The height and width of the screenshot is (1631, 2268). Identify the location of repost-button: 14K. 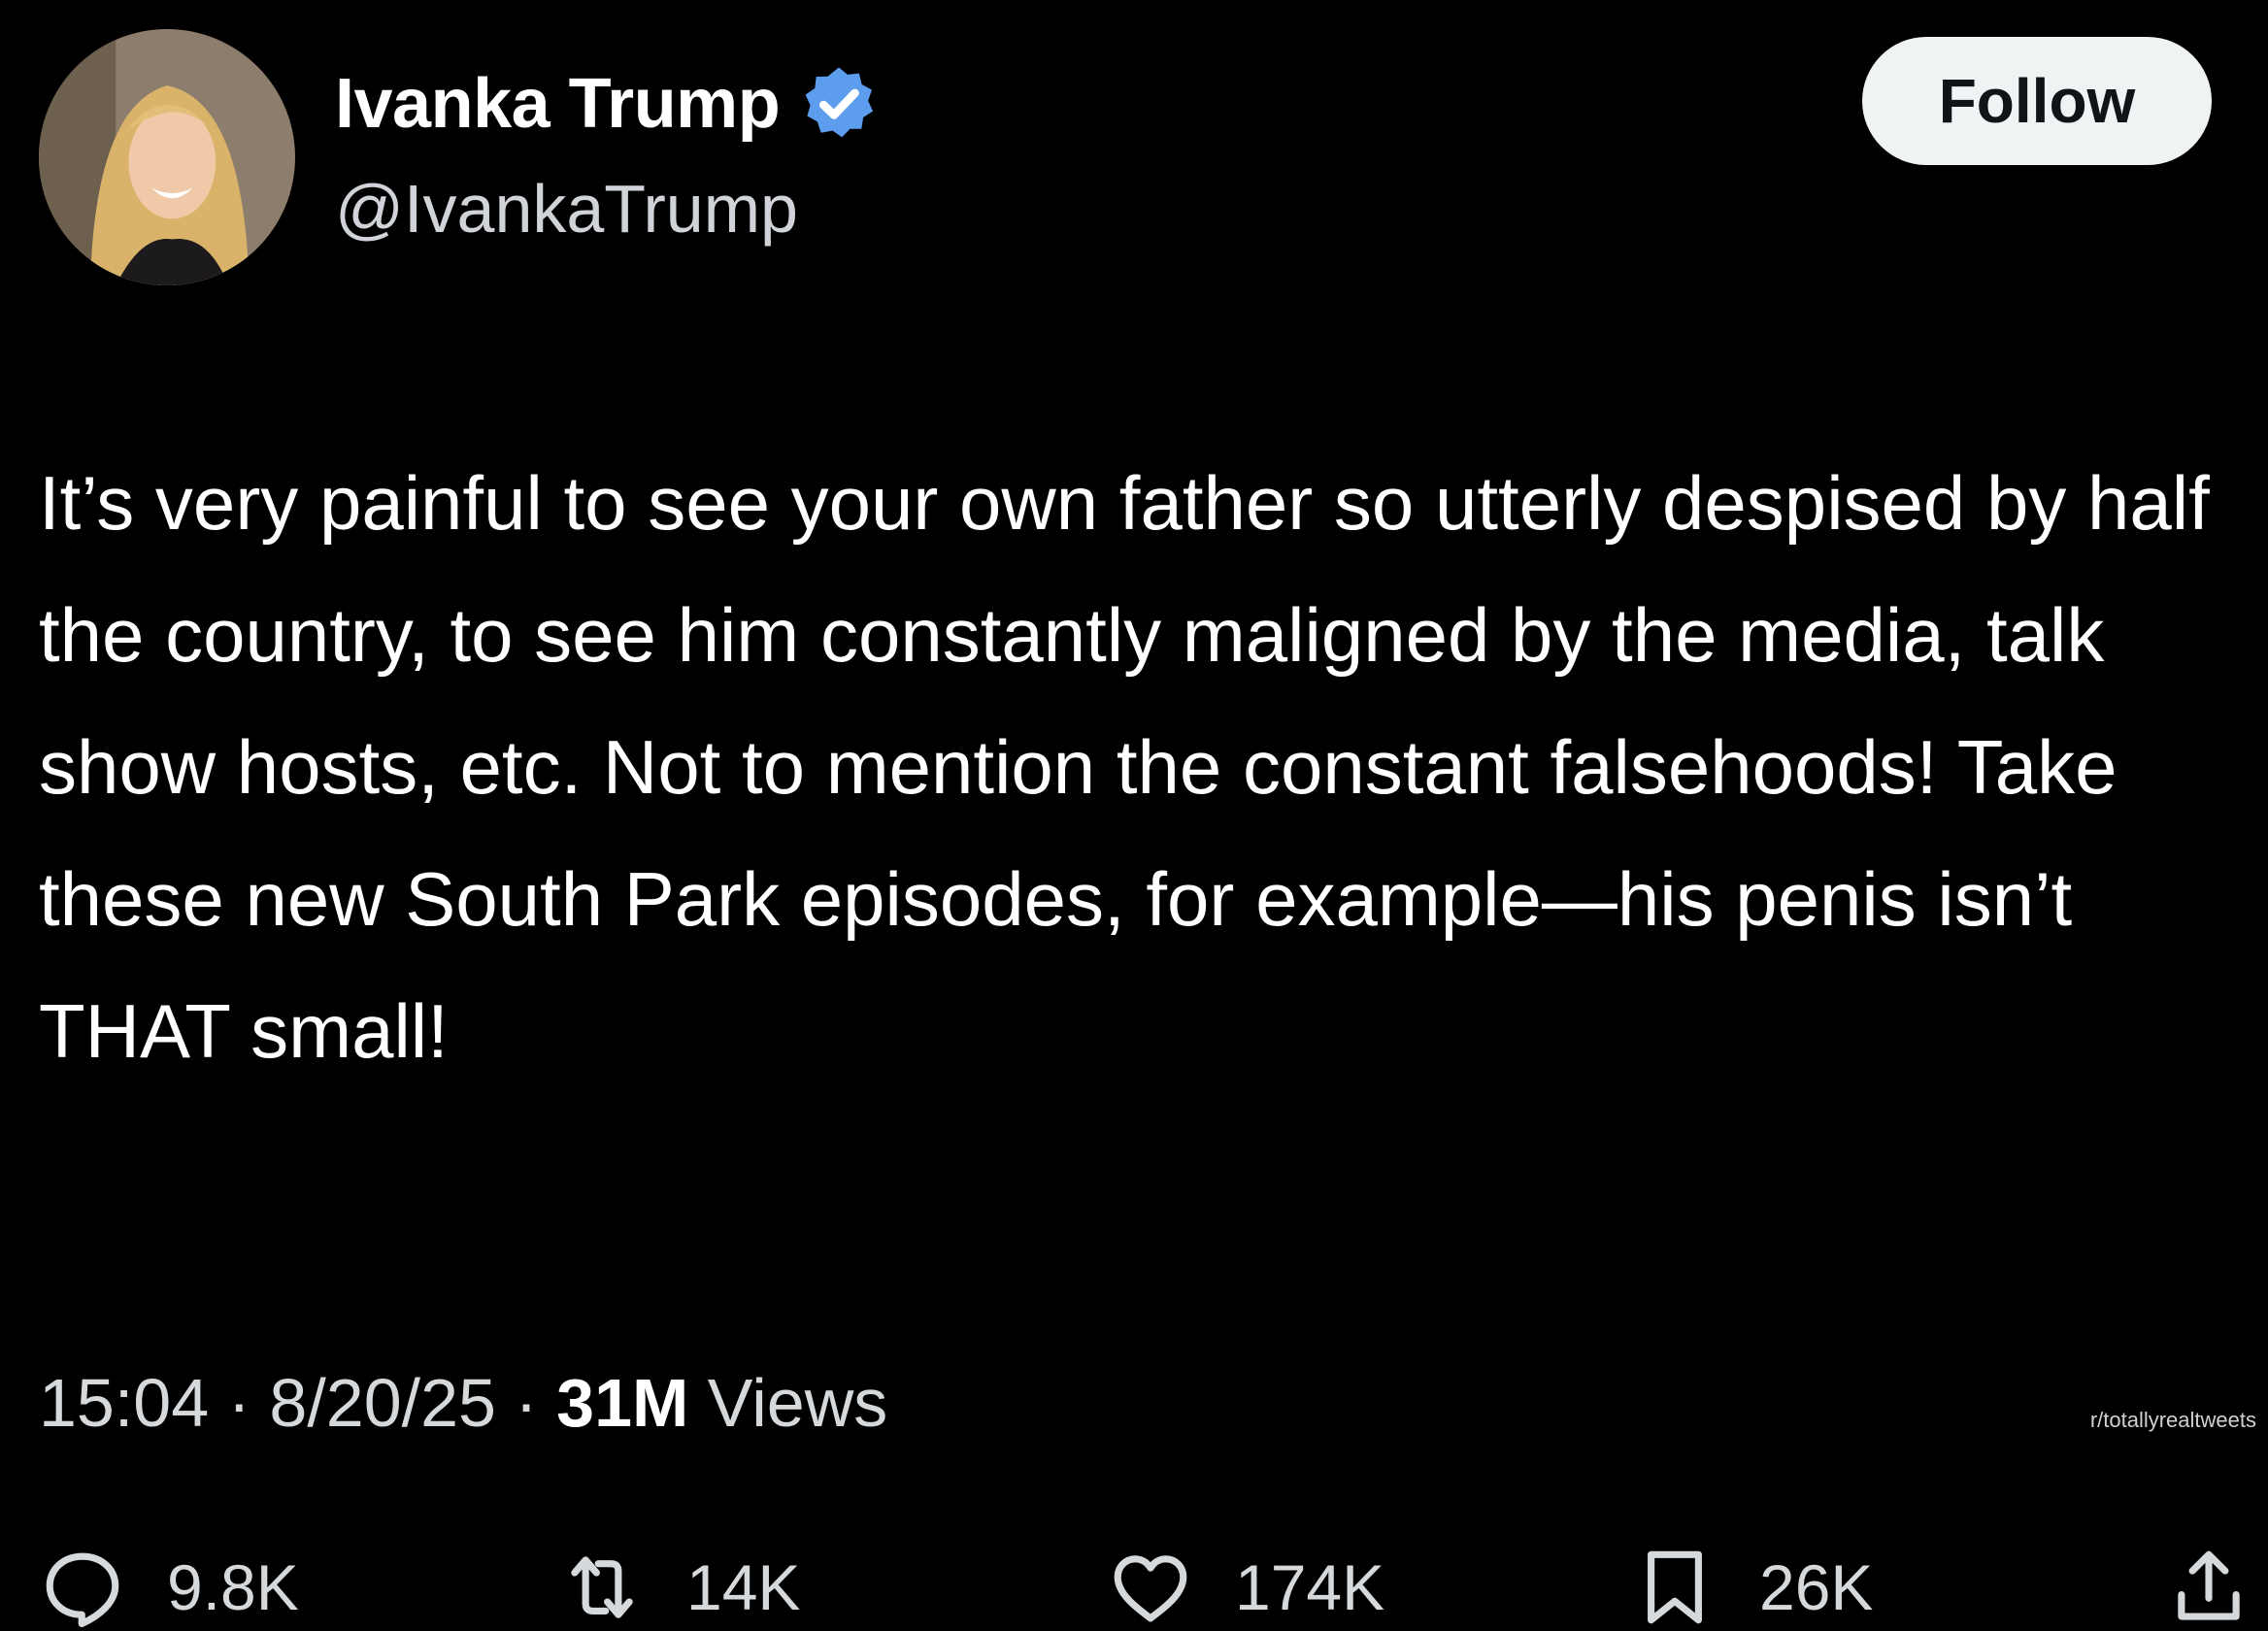
(679, 1587).